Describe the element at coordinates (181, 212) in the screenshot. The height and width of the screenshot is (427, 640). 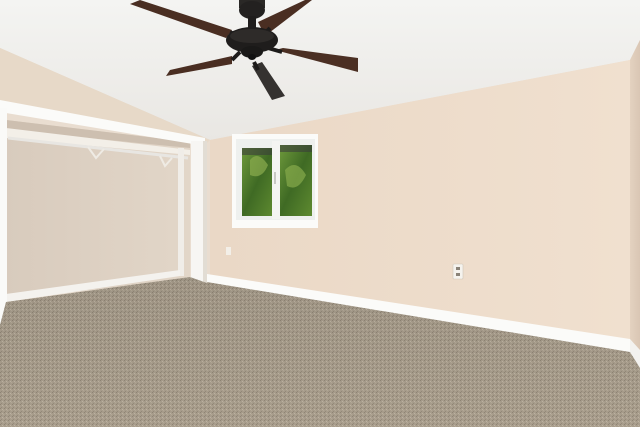
I see `corner-pipe` at that location.